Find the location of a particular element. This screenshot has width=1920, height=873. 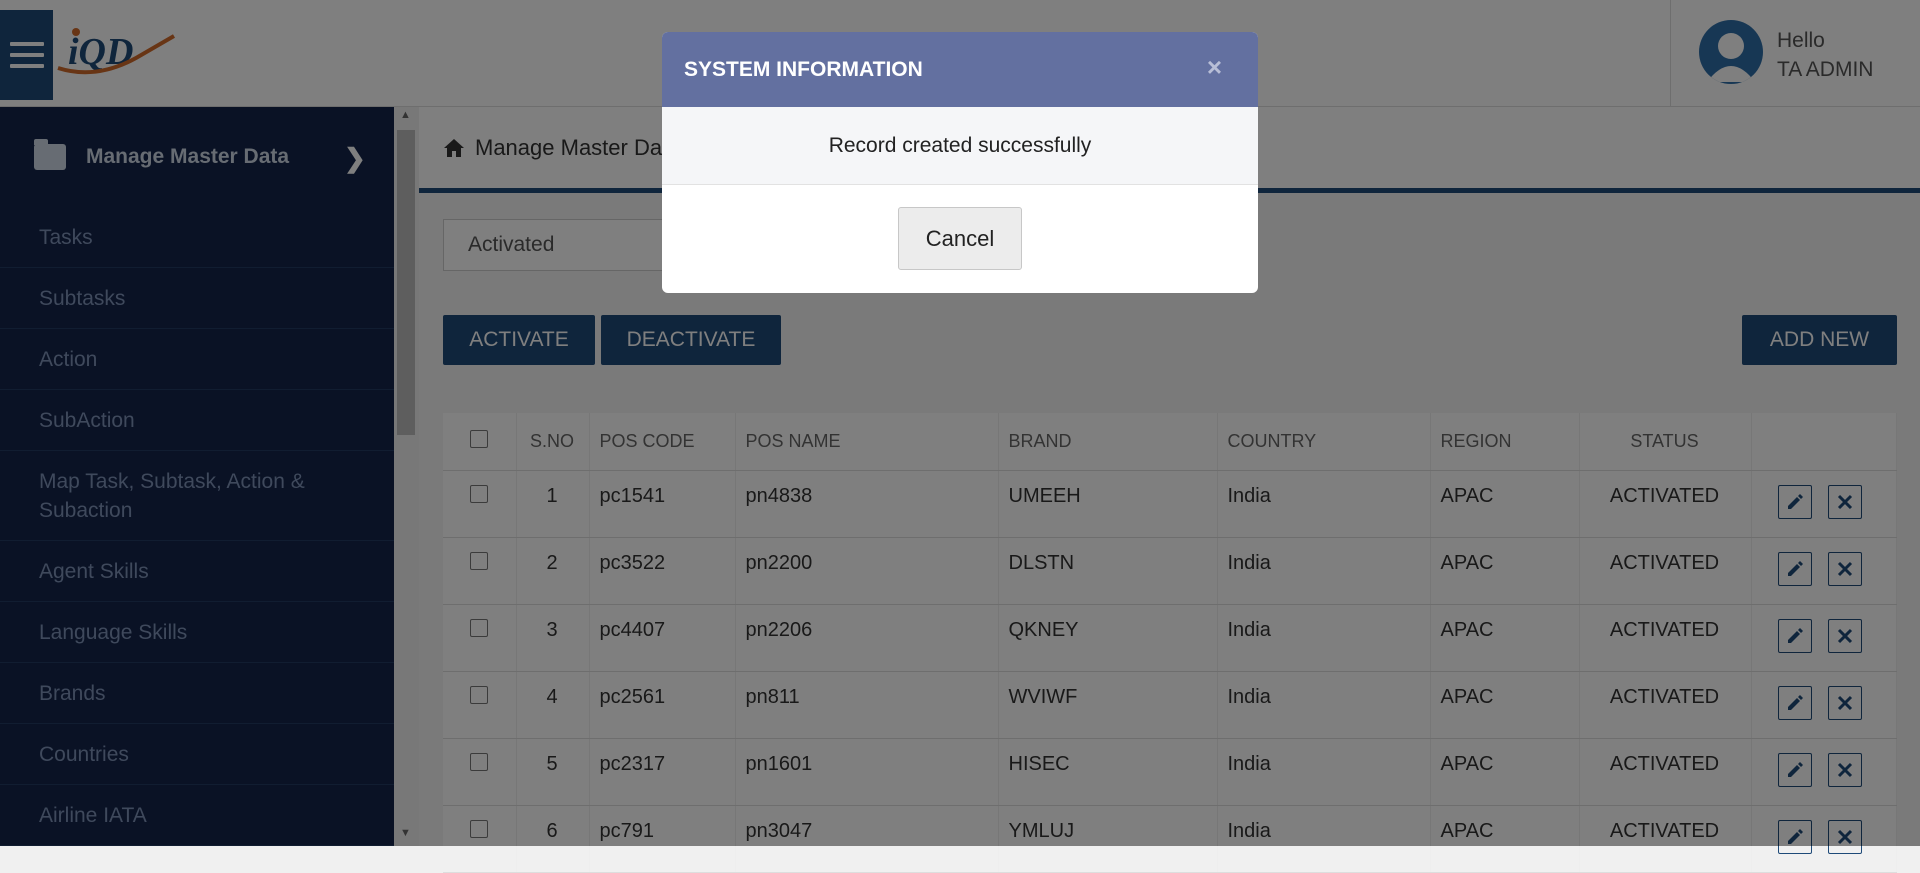

cancel-button: Cancel is located at coordinates (960, 238).